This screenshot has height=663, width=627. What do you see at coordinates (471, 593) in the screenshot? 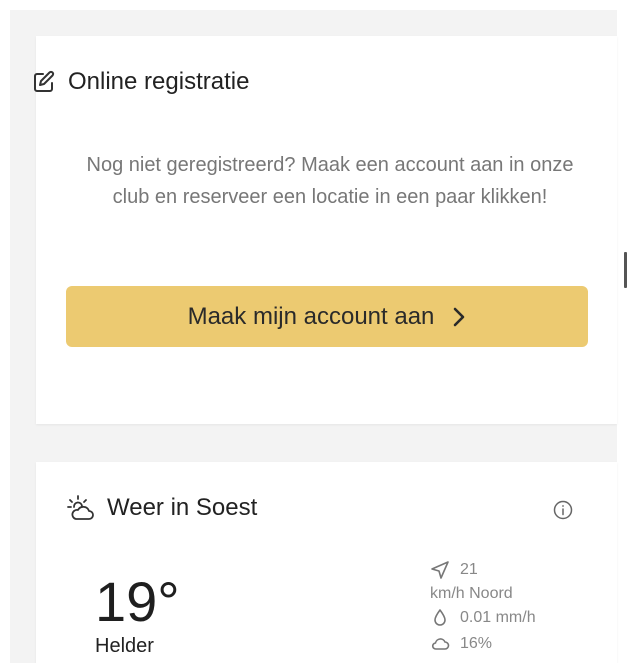
I see `wind-unit: km/h Noord` at bounding box center [471, 593].